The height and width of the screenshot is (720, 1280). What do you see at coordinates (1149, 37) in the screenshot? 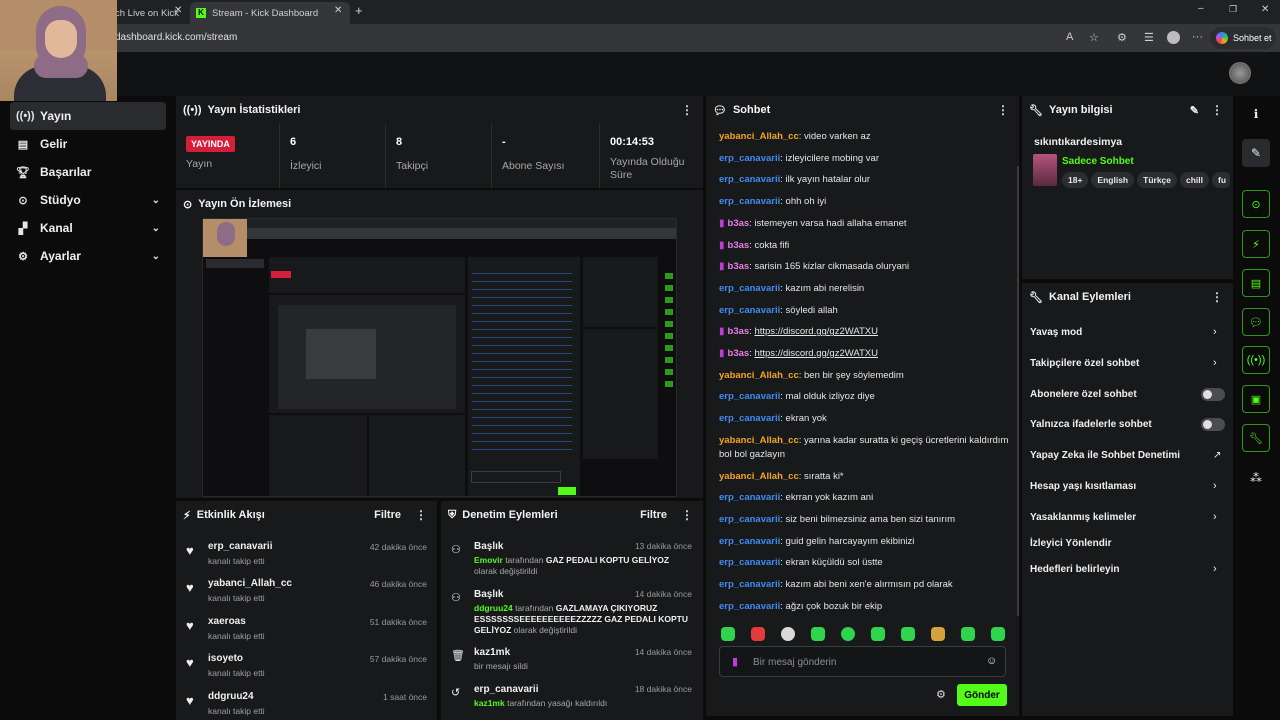
I see `collections-icon: ☰` at bounding box center [1149, 37].